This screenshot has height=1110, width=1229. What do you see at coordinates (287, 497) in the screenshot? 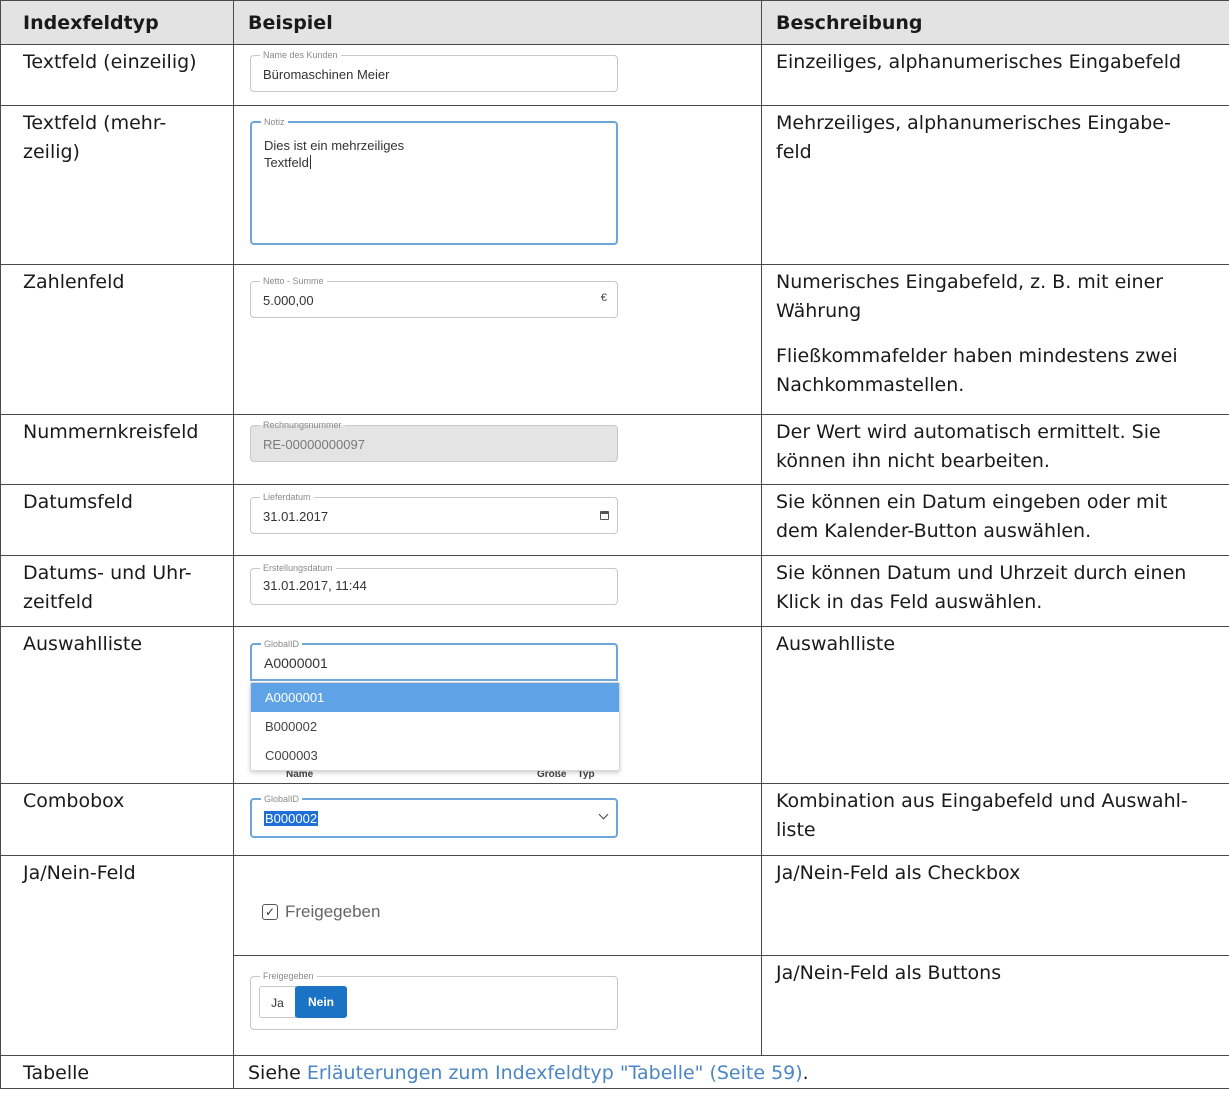
I see `field-label: Lieferdatum` at bounding box center [287, 497].